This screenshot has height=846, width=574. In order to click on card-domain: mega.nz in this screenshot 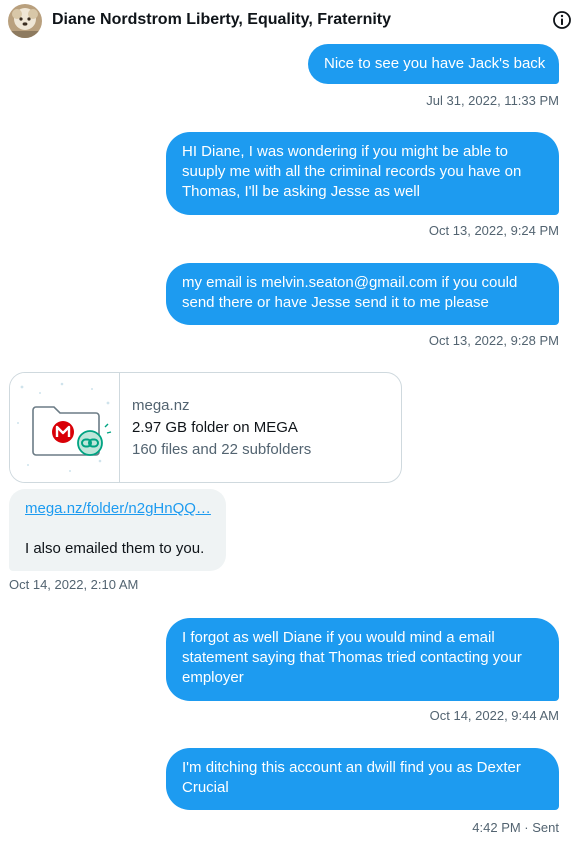, I will do `click(161, 405)`.